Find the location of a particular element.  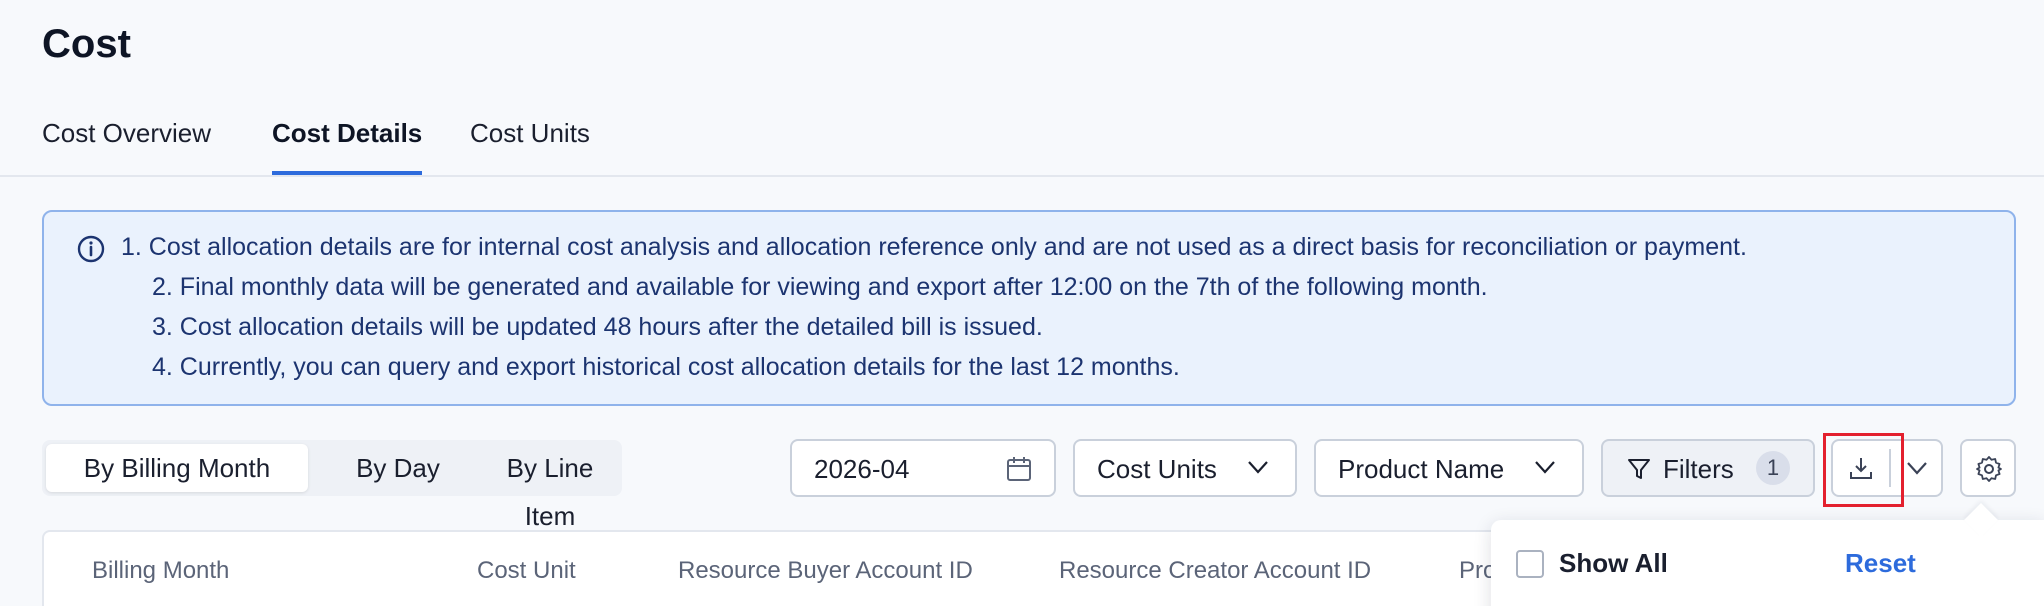

filters-button: Filters 1 is located at coordinates (1708, 468).